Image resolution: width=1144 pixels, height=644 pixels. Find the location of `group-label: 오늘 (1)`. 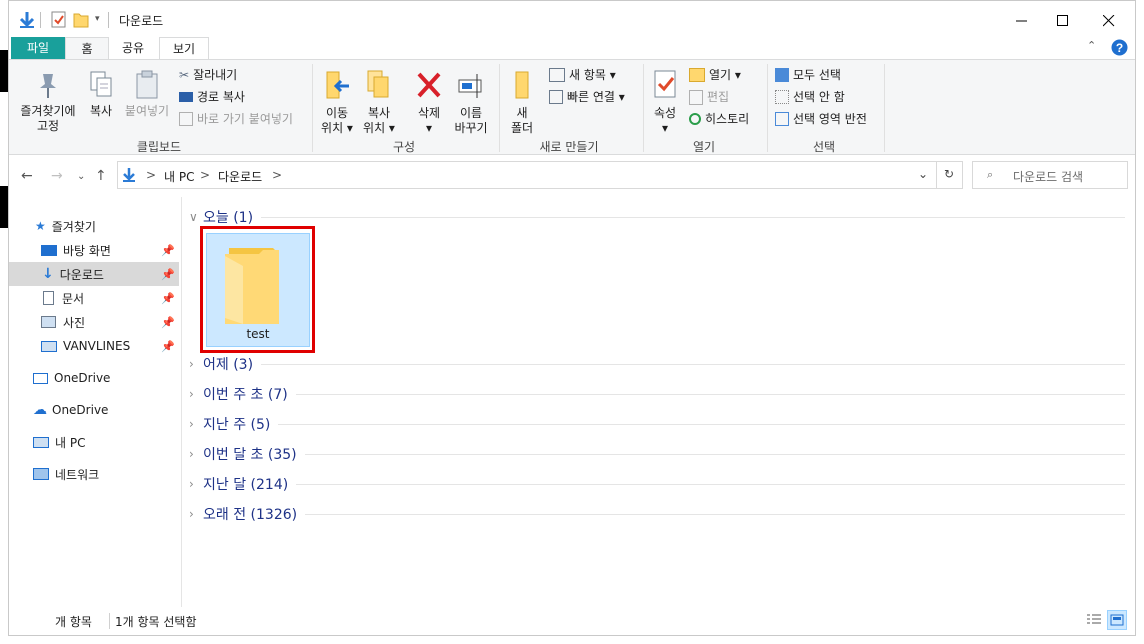

group-label: 오늘 (1) is located at coordinates (228, 218).